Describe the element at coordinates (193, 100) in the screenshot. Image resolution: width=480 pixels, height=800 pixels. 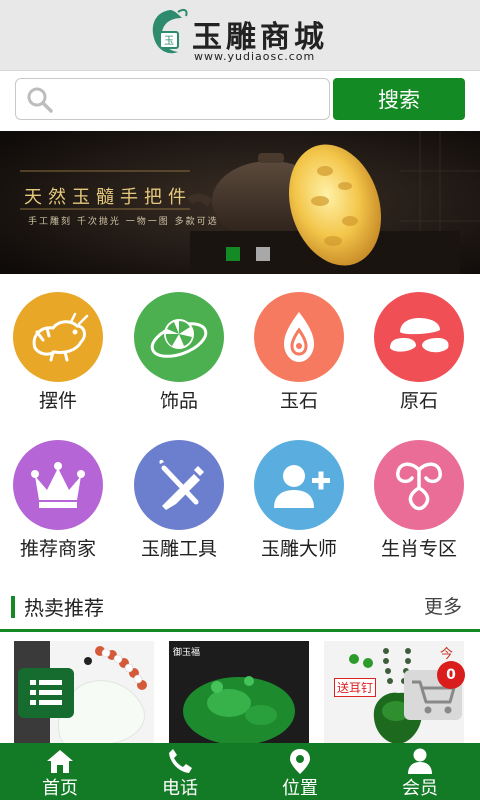
I see `search-input` at that location.